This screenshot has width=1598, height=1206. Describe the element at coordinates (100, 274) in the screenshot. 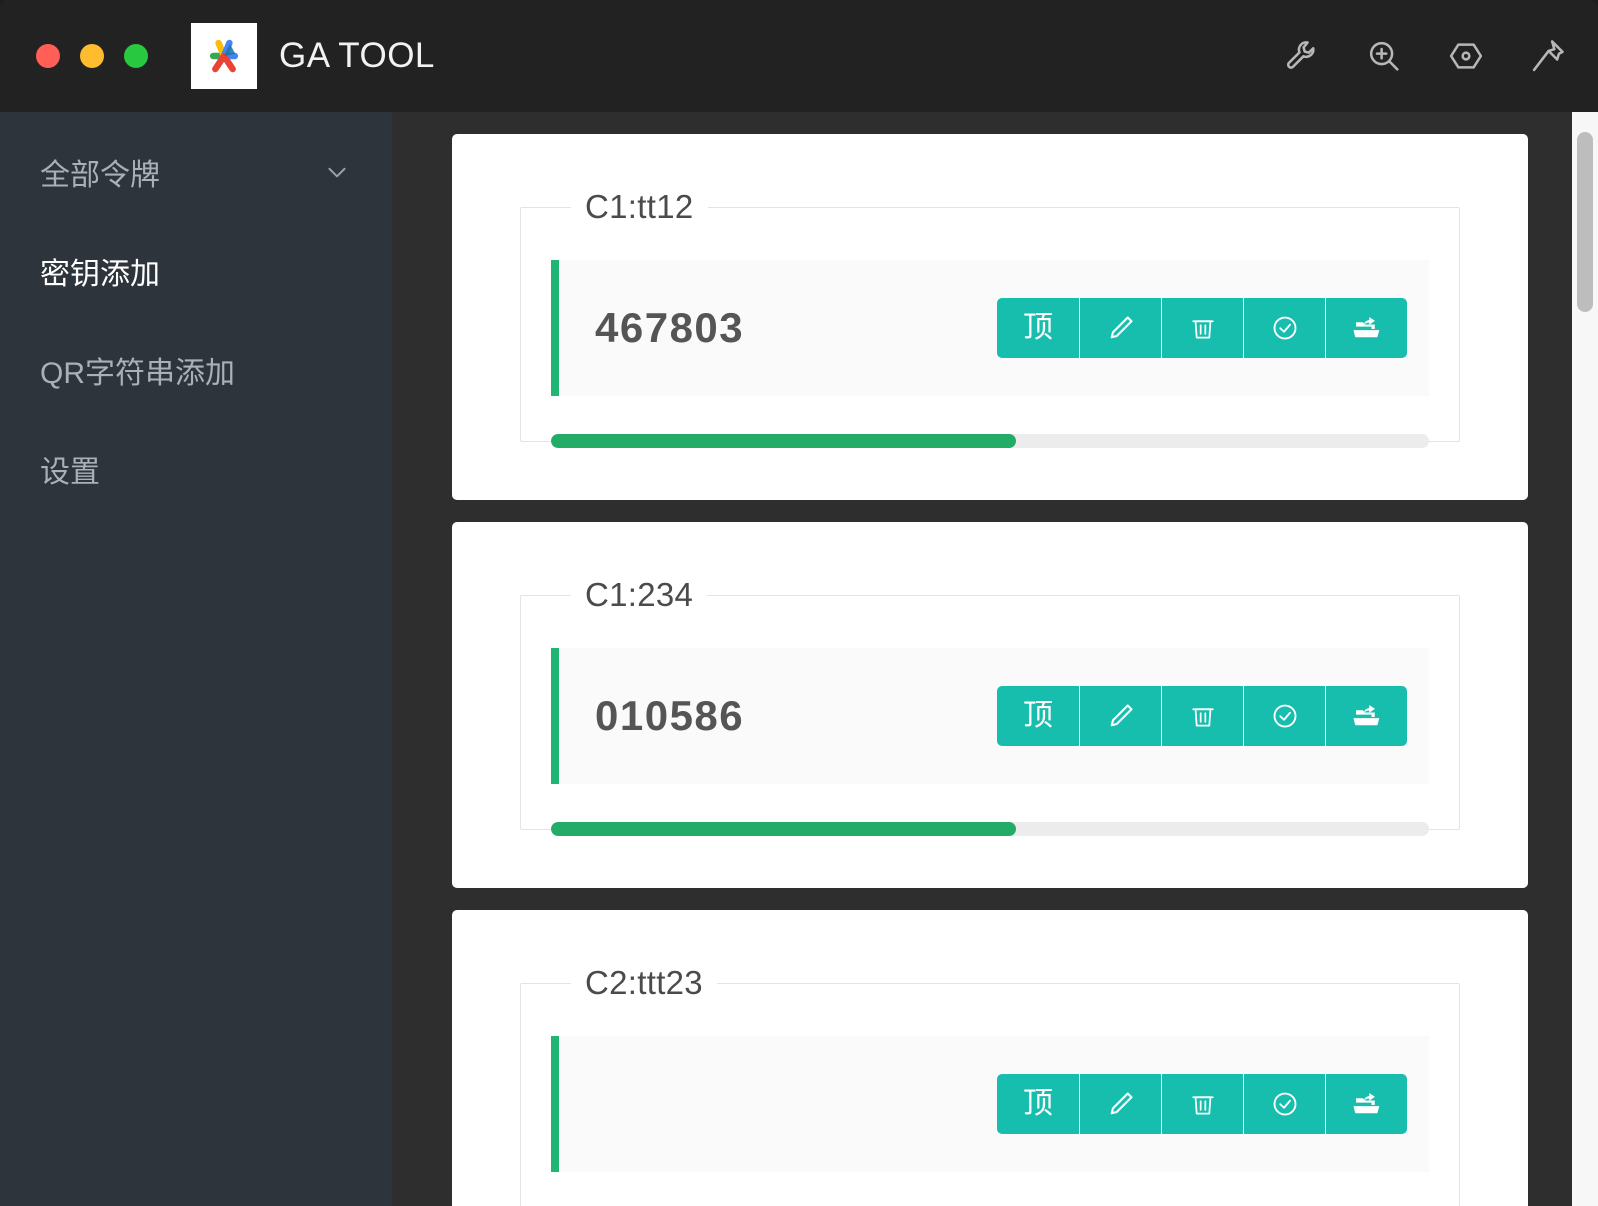

I see `sidebar-item-label: 密钥添加` at that location.